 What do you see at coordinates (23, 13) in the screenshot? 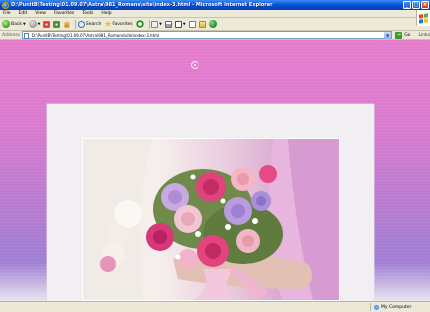
I see `menu-edit: Edit` at bounding box center [23, 13].